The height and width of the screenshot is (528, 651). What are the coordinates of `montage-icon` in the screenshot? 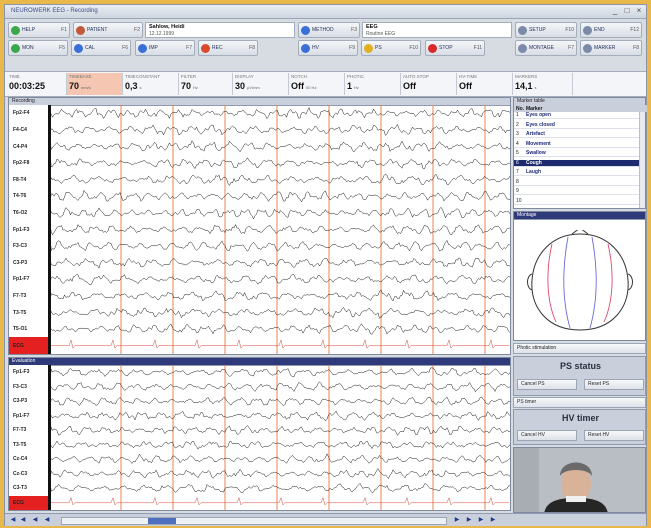 It's located at (522, 48).